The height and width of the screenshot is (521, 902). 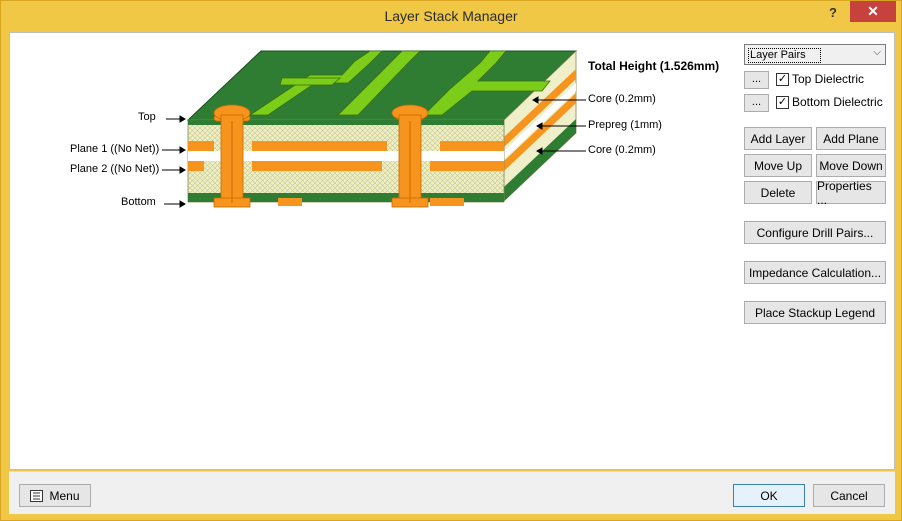 What do you see at coordinates (851, 165) in the screenshot?
I see `move-down-button: Move Down` at bounding box center [851, 165].